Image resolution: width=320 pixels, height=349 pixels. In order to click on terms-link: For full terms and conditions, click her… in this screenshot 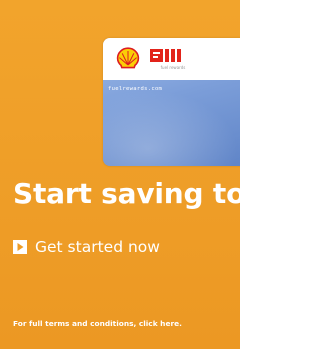, I will do `click(97, 324)`.